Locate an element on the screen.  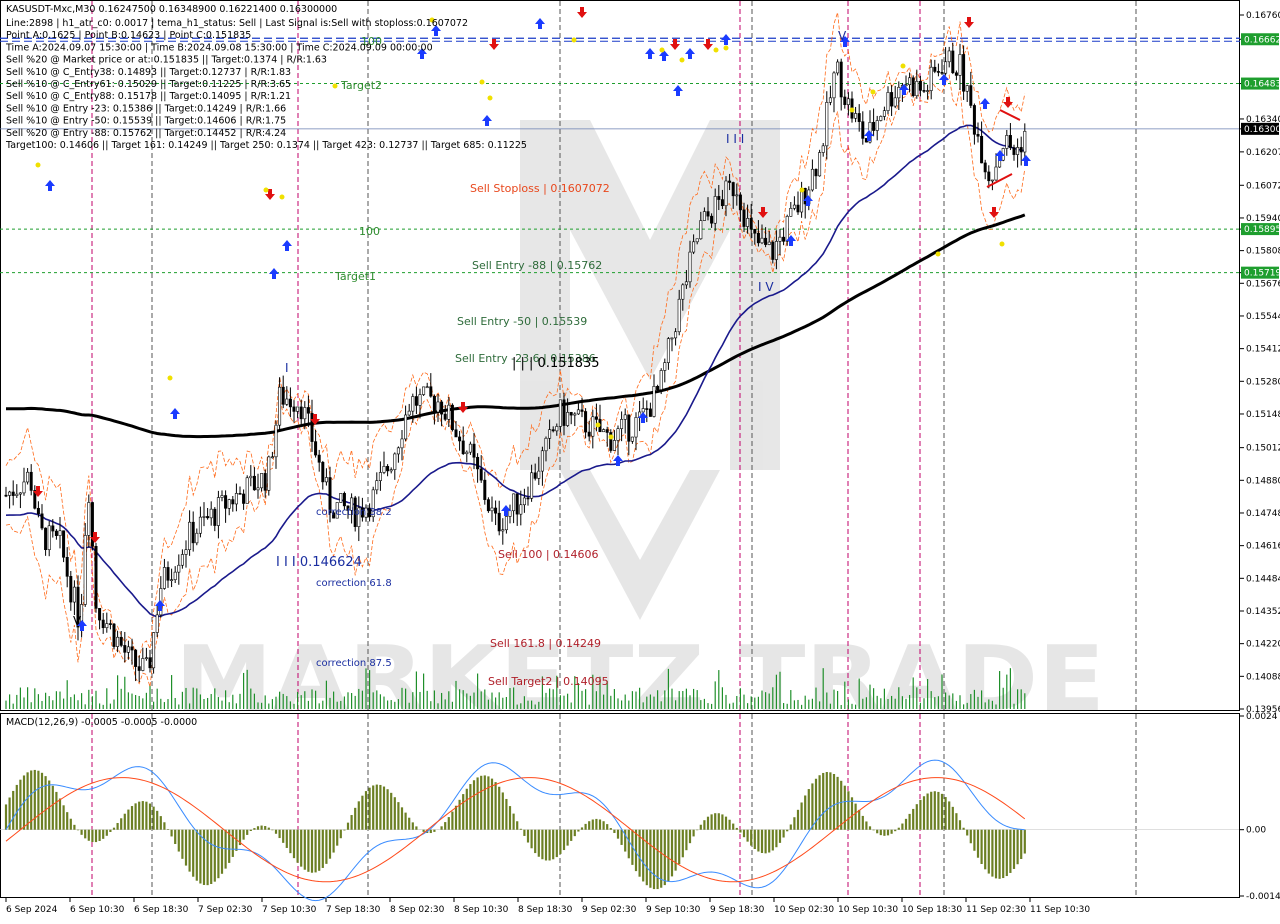
price-tick-label: 0.15012 is located at coordinates (1263, 449).